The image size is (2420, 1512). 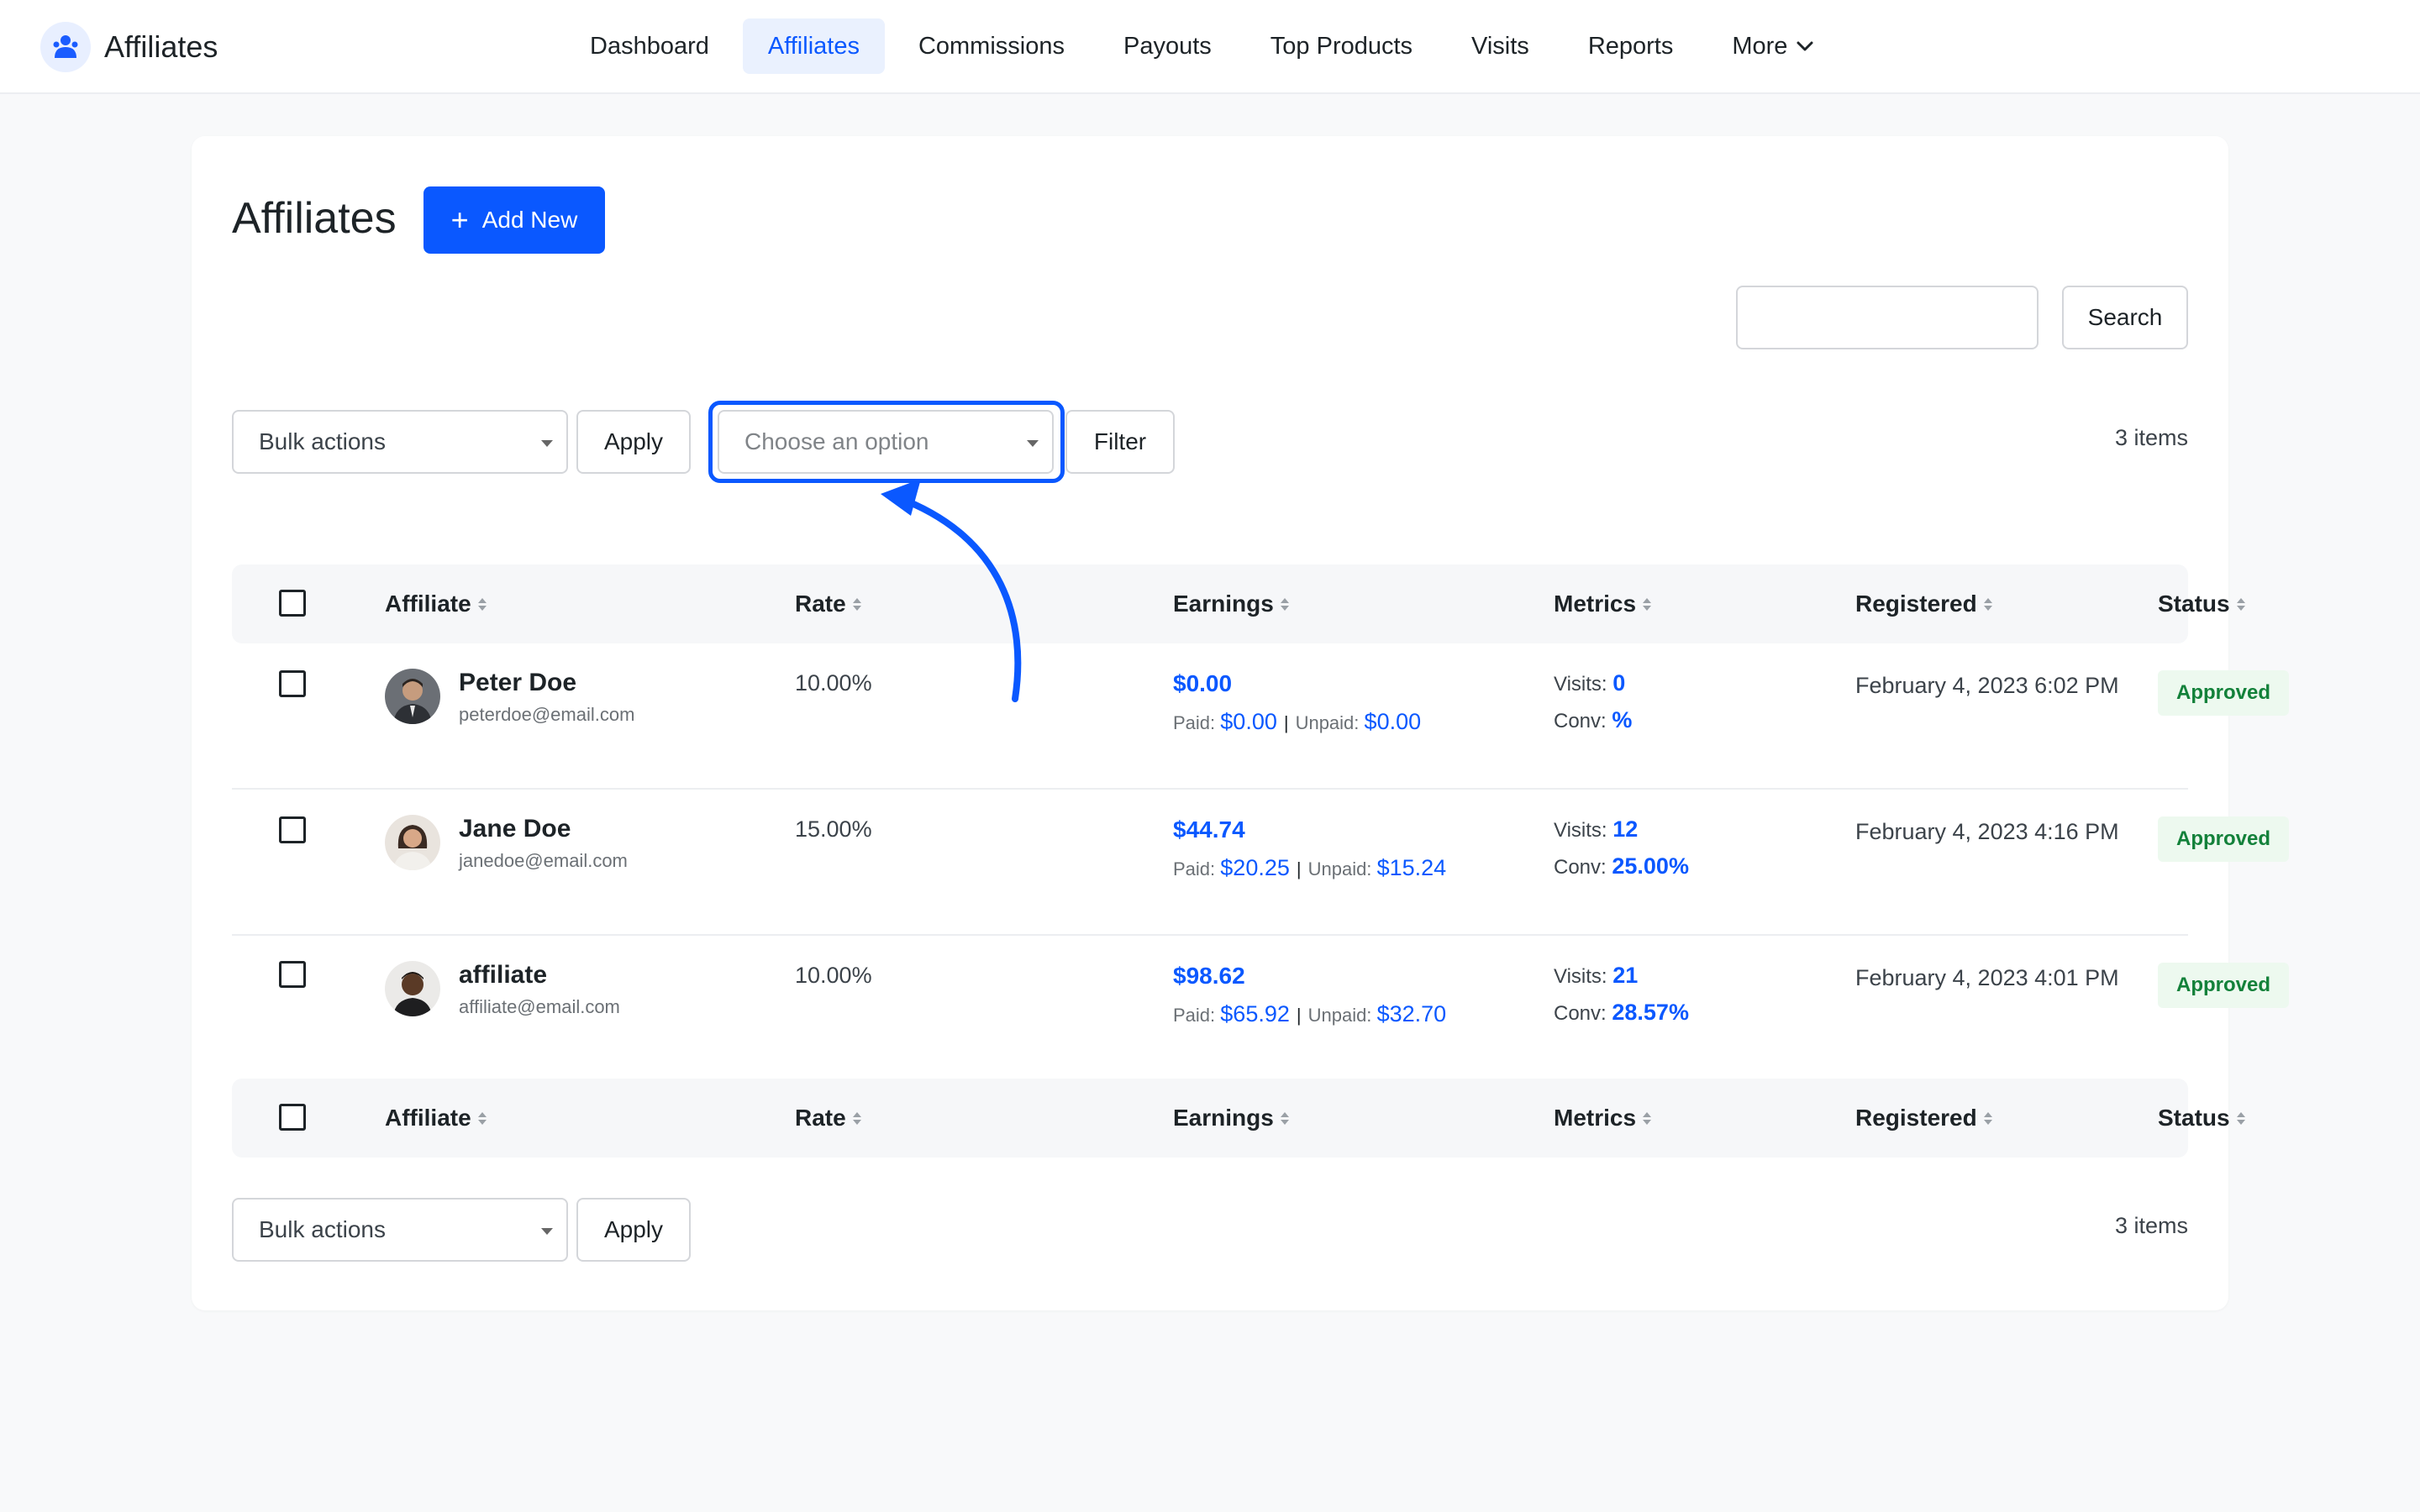 I want to click on search-button: Search, so click(x=2125, y=317).